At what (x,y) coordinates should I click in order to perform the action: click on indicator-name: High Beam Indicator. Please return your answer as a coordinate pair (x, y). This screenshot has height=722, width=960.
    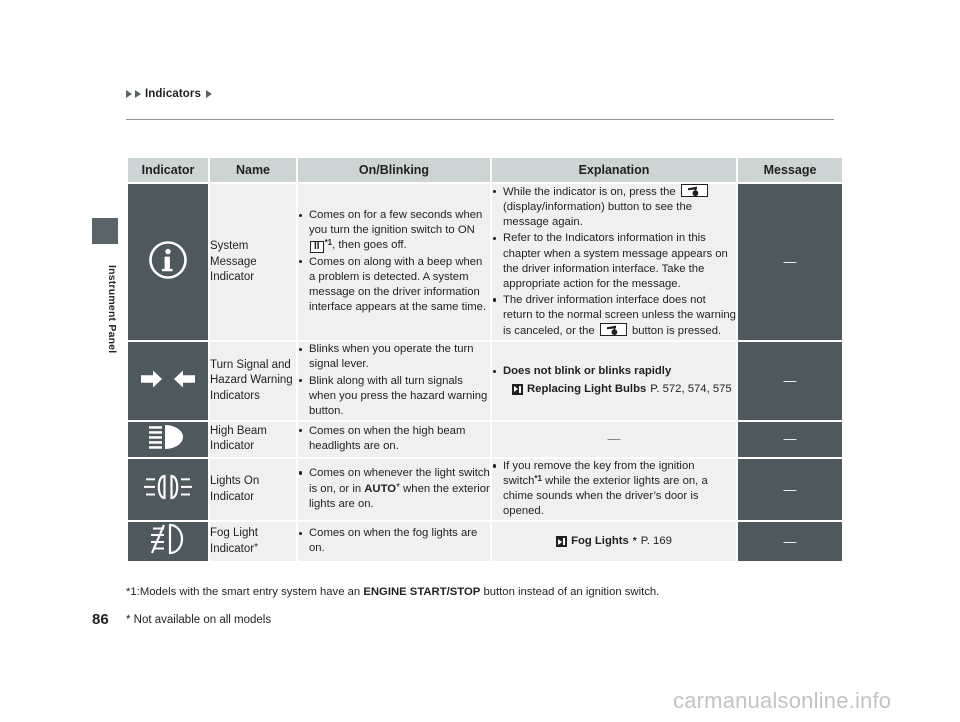
    Looking at the image, I should click on (238, 439).